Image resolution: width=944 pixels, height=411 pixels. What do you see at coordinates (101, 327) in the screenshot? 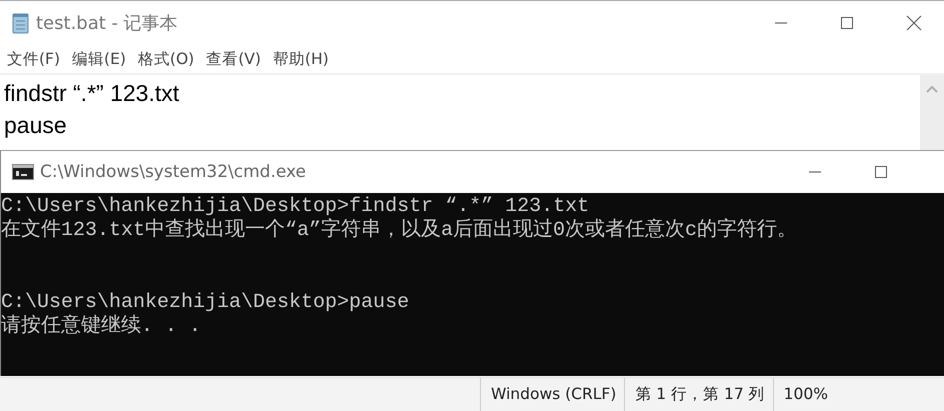
I see `console-line: 请按任意键继续. . .` at bounding box center [101, 327].